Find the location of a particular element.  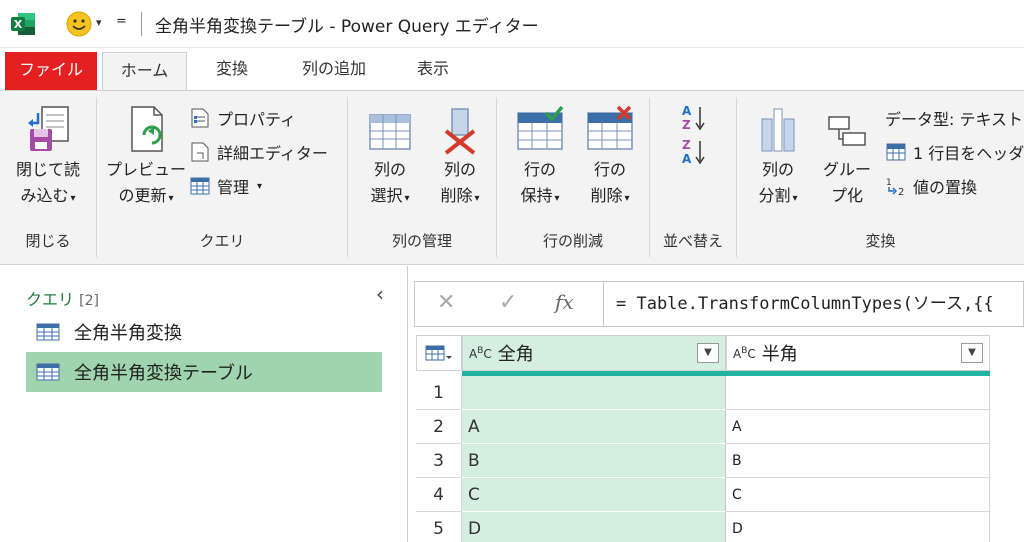

replace-values-label: 値の置換 is located at coordinates (945, 187).